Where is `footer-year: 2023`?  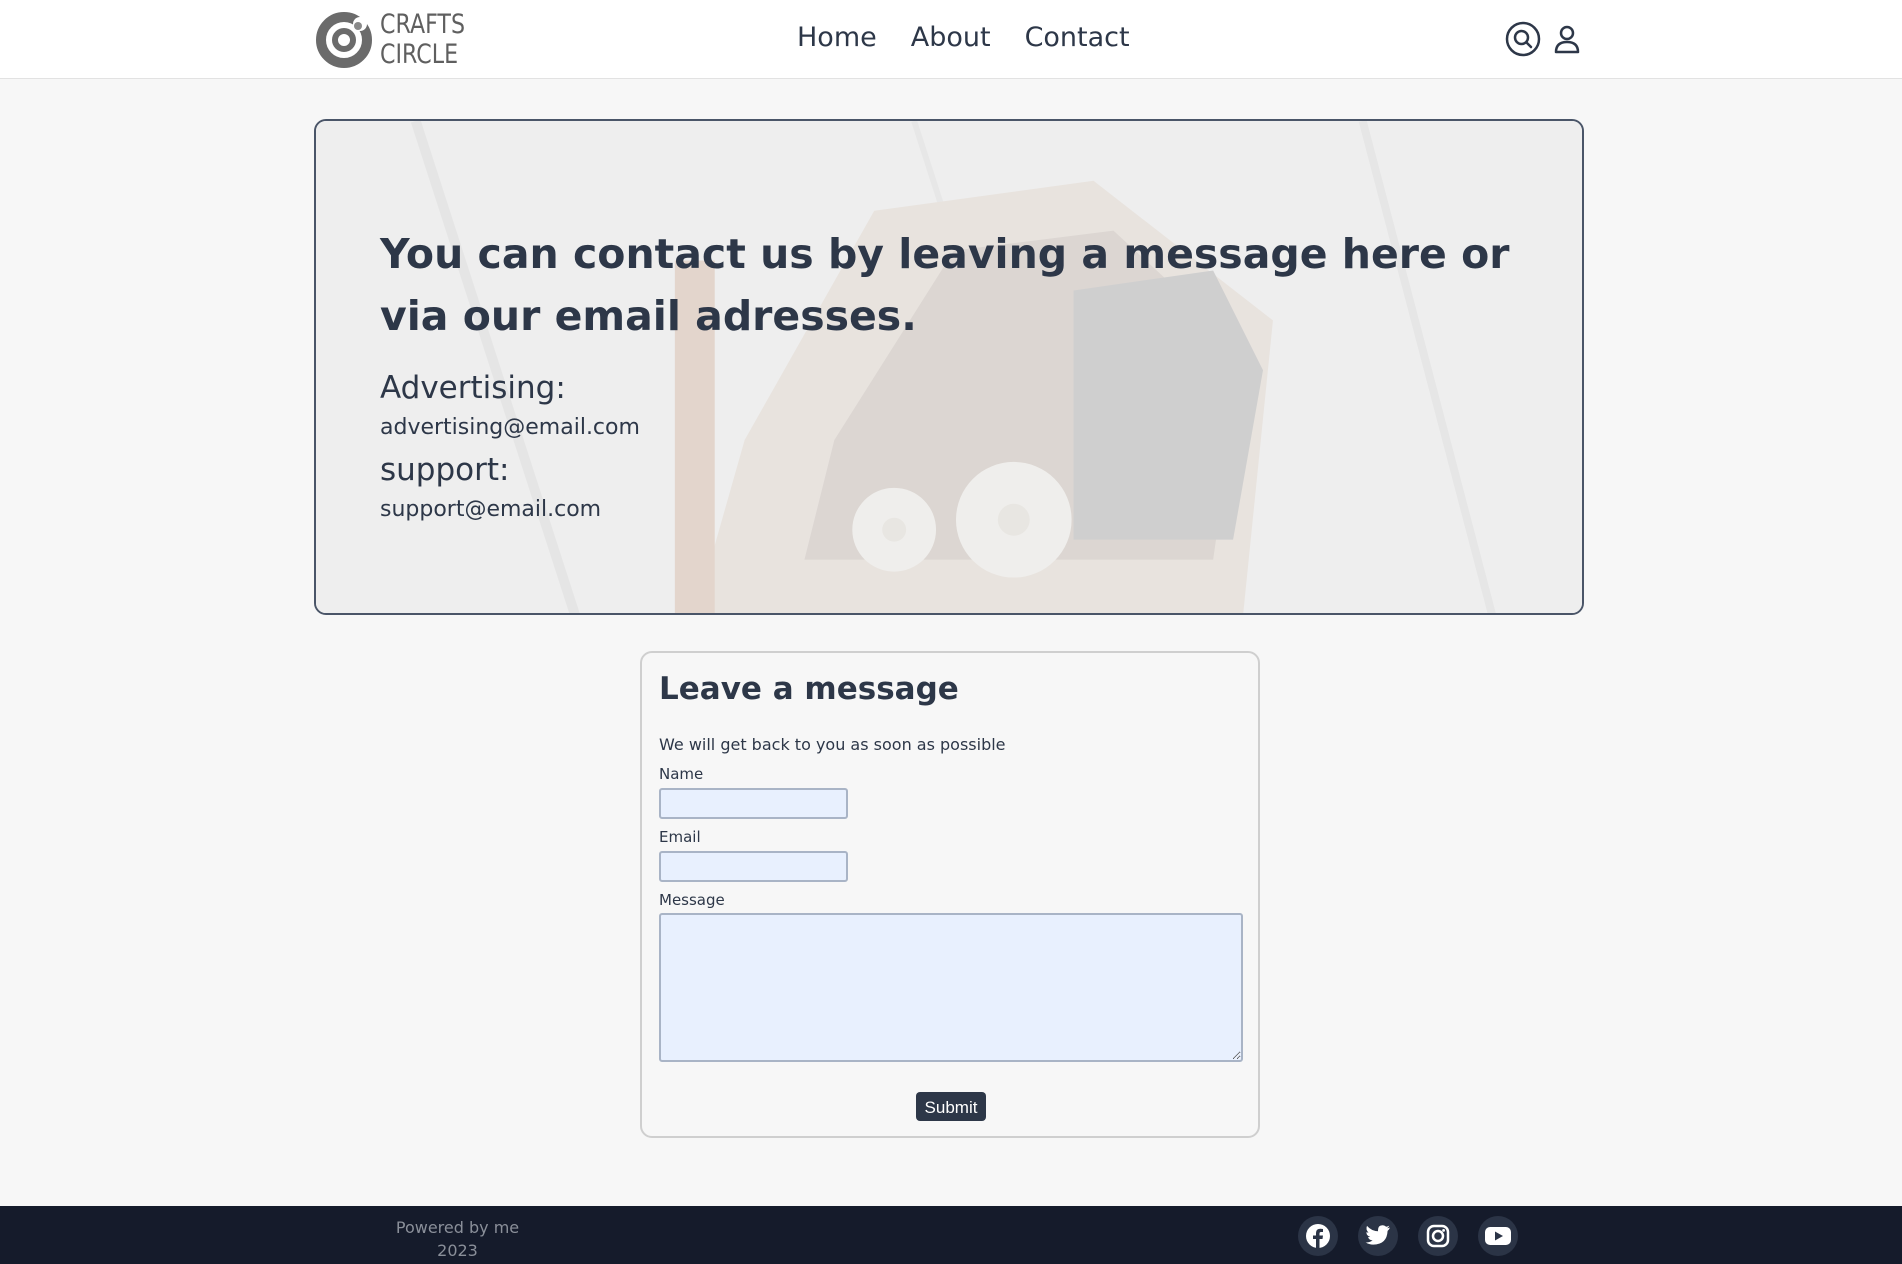
footer-year: 2023 is located at coordinates (457, 1250).